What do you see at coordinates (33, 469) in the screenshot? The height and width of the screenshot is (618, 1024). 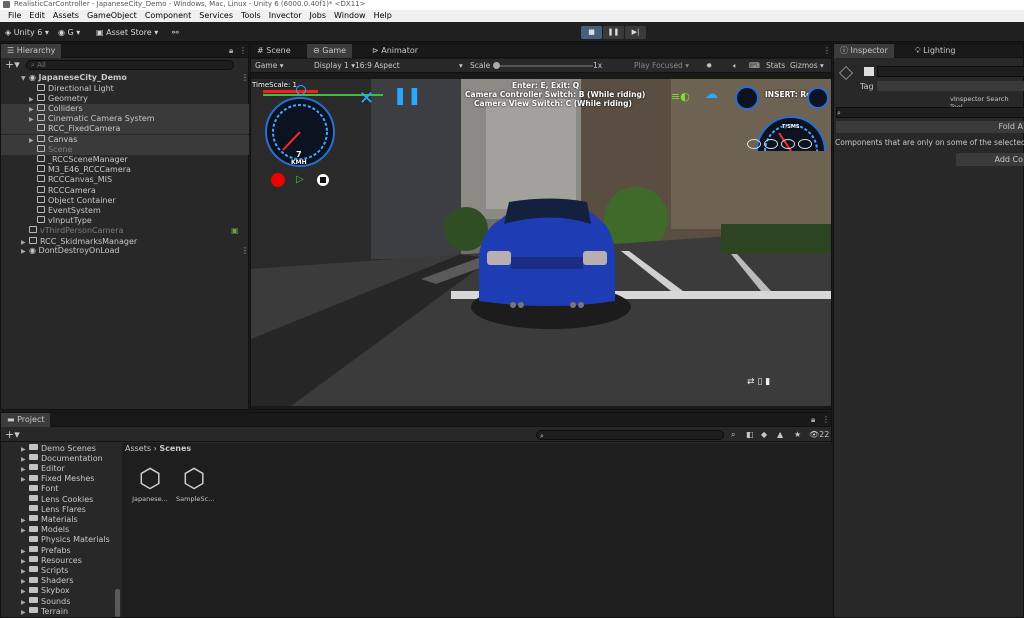 I see `folder-item: ▶ Editor` at bounding box center [33, 469].